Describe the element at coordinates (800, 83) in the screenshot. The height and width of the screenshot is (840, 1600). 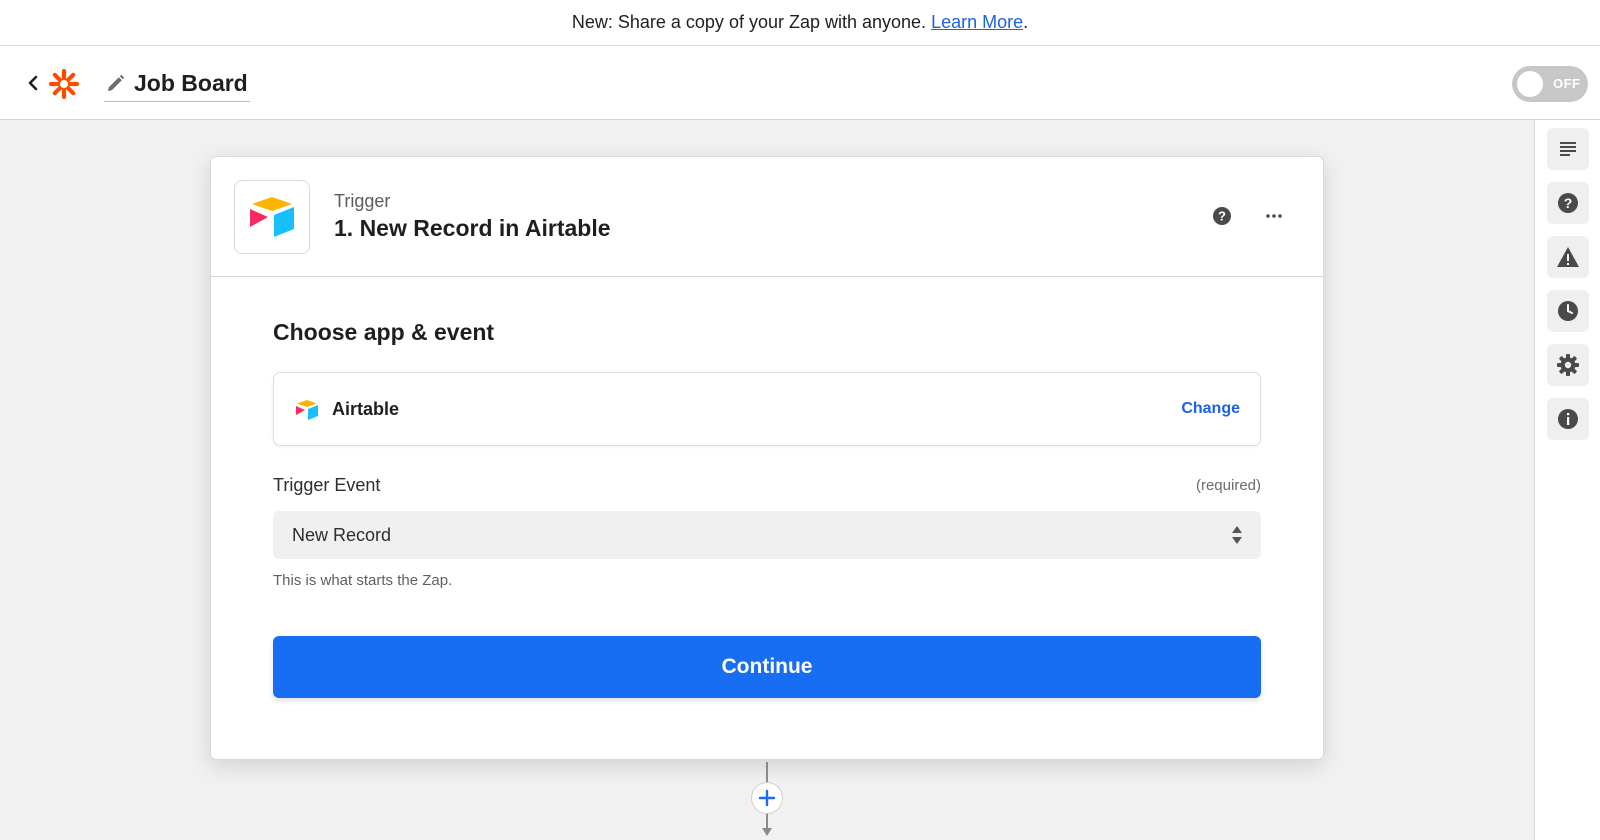
I see `editor-header: Job Board OFF` at that location.